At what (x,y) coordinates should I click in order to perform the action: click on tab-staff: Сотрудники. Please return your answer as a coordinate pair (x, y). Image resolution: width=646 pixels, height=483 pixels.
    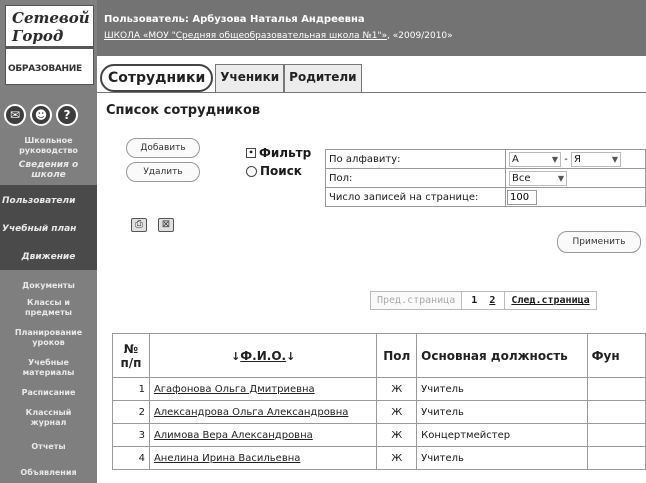
    Looking at the image, I should click on (157, 78).